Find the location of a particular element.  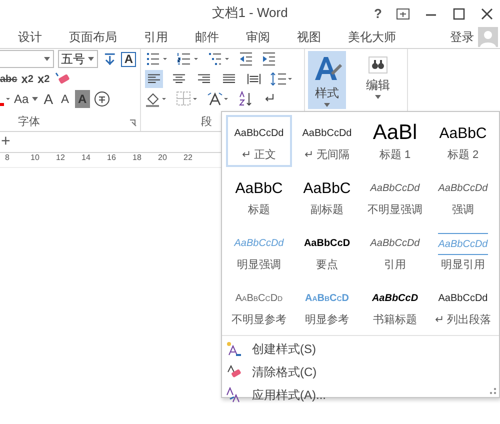

bullets-icon is located at coordinates (157, 59).